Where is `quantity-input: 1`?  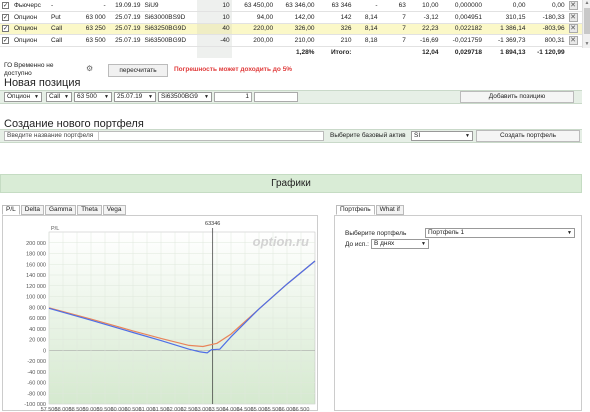 quantity-input: 1 is located at coordinates (233, 97).